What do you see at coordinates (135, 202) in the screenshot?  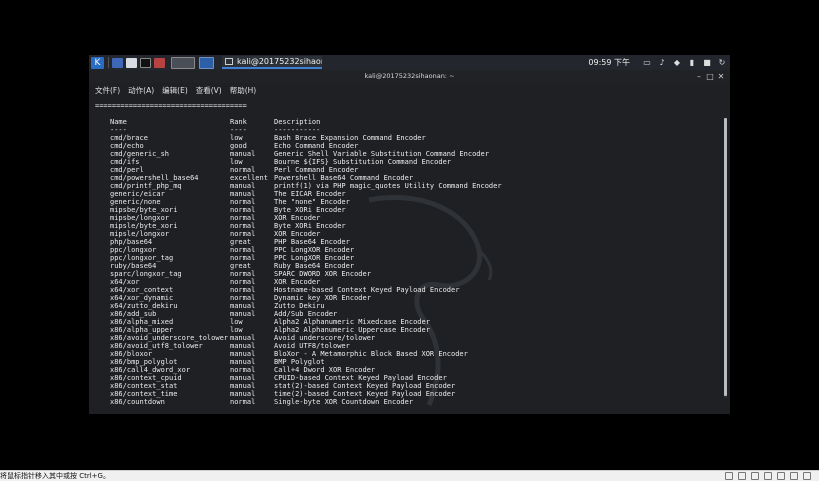 I see `encoder-name: generic/none` at bounding box center [135, 202].